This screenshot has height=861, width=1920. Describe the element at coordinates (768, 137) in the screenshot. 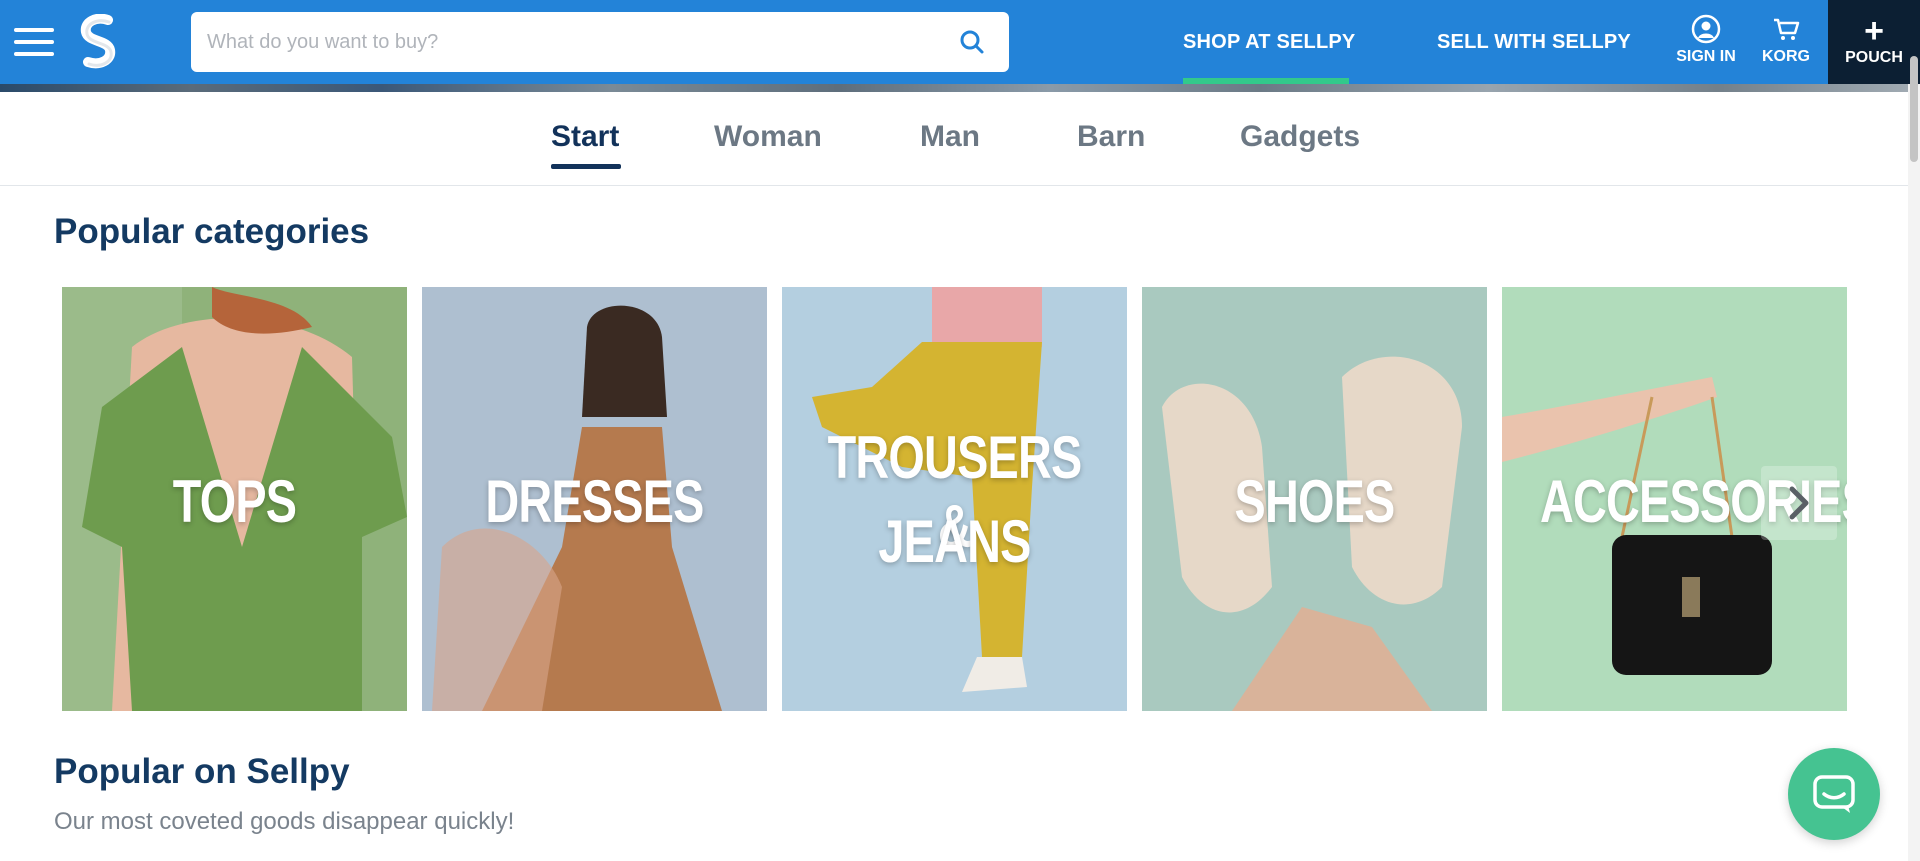

I see `tab-woman: Woman` at that location.